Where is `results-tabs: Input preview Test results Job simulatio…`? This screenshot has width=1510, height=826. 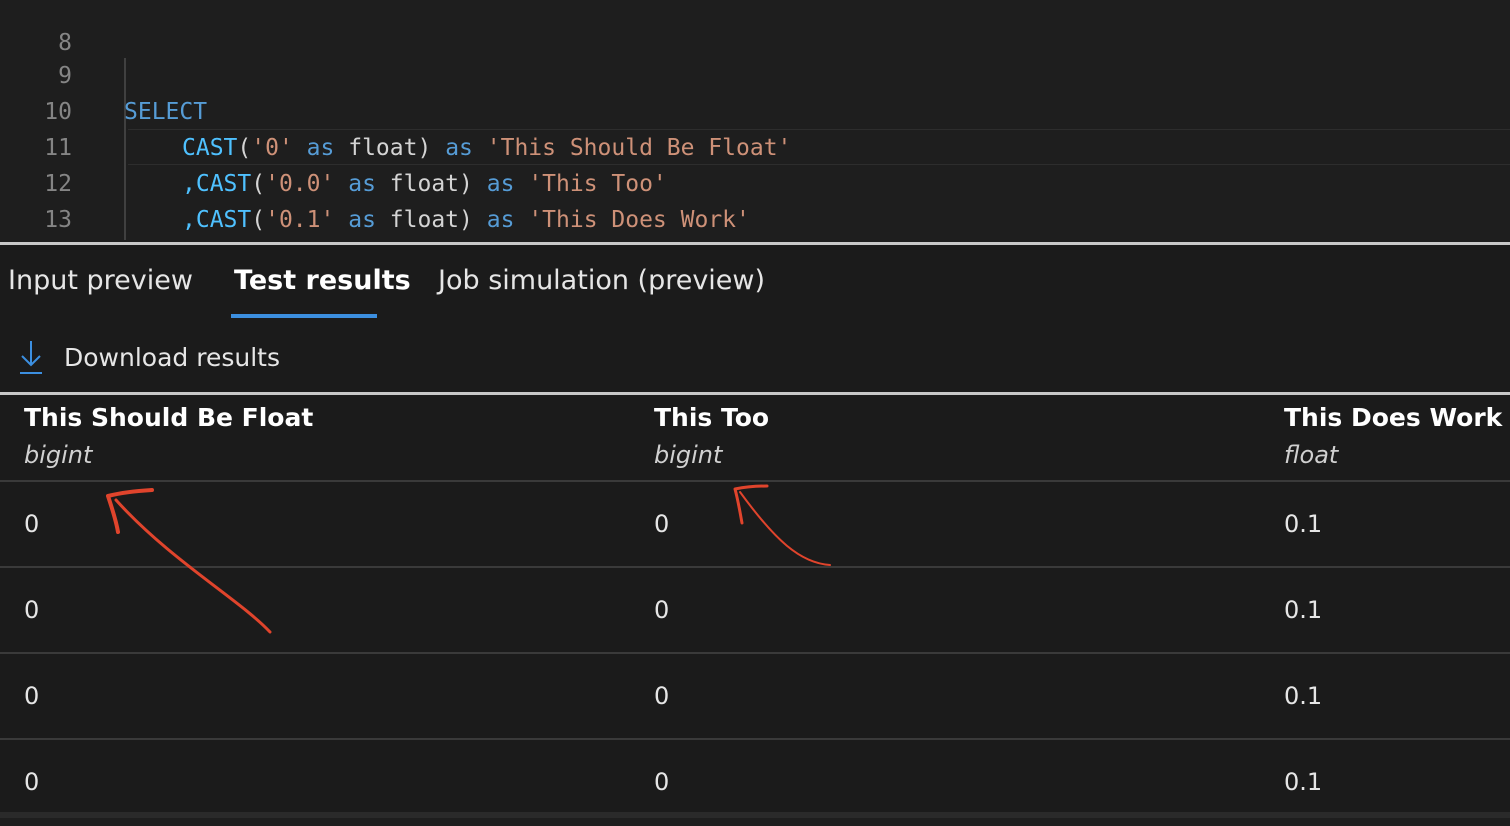
results-tabs: Input preview Test results Job simulatio… is located at coordinates (755, 283).